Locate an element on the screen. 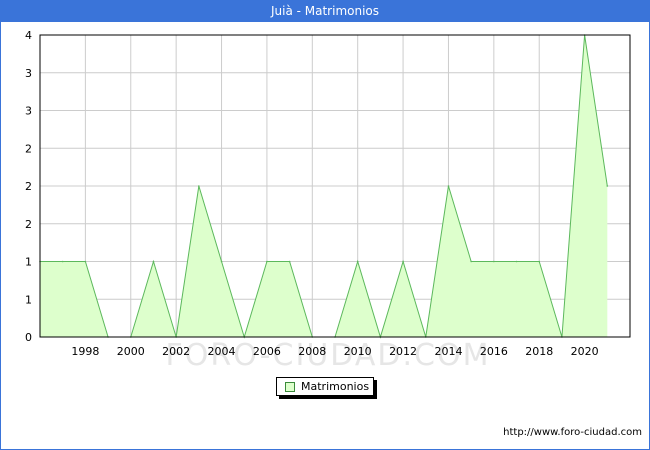 This screenshot has width=650, height=450. x-tick-label: 2002 is located at coordinates (176, 351).